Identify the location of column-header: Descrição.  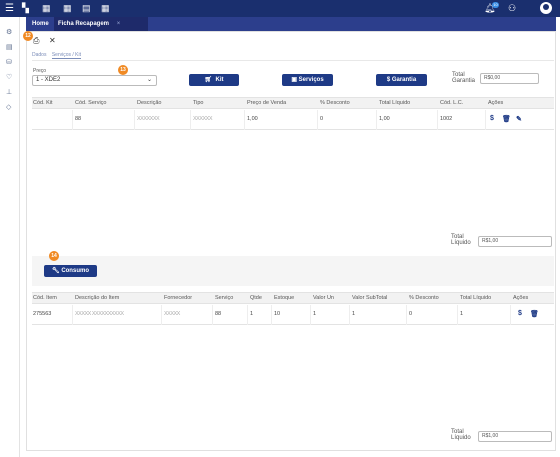
(149, 103).